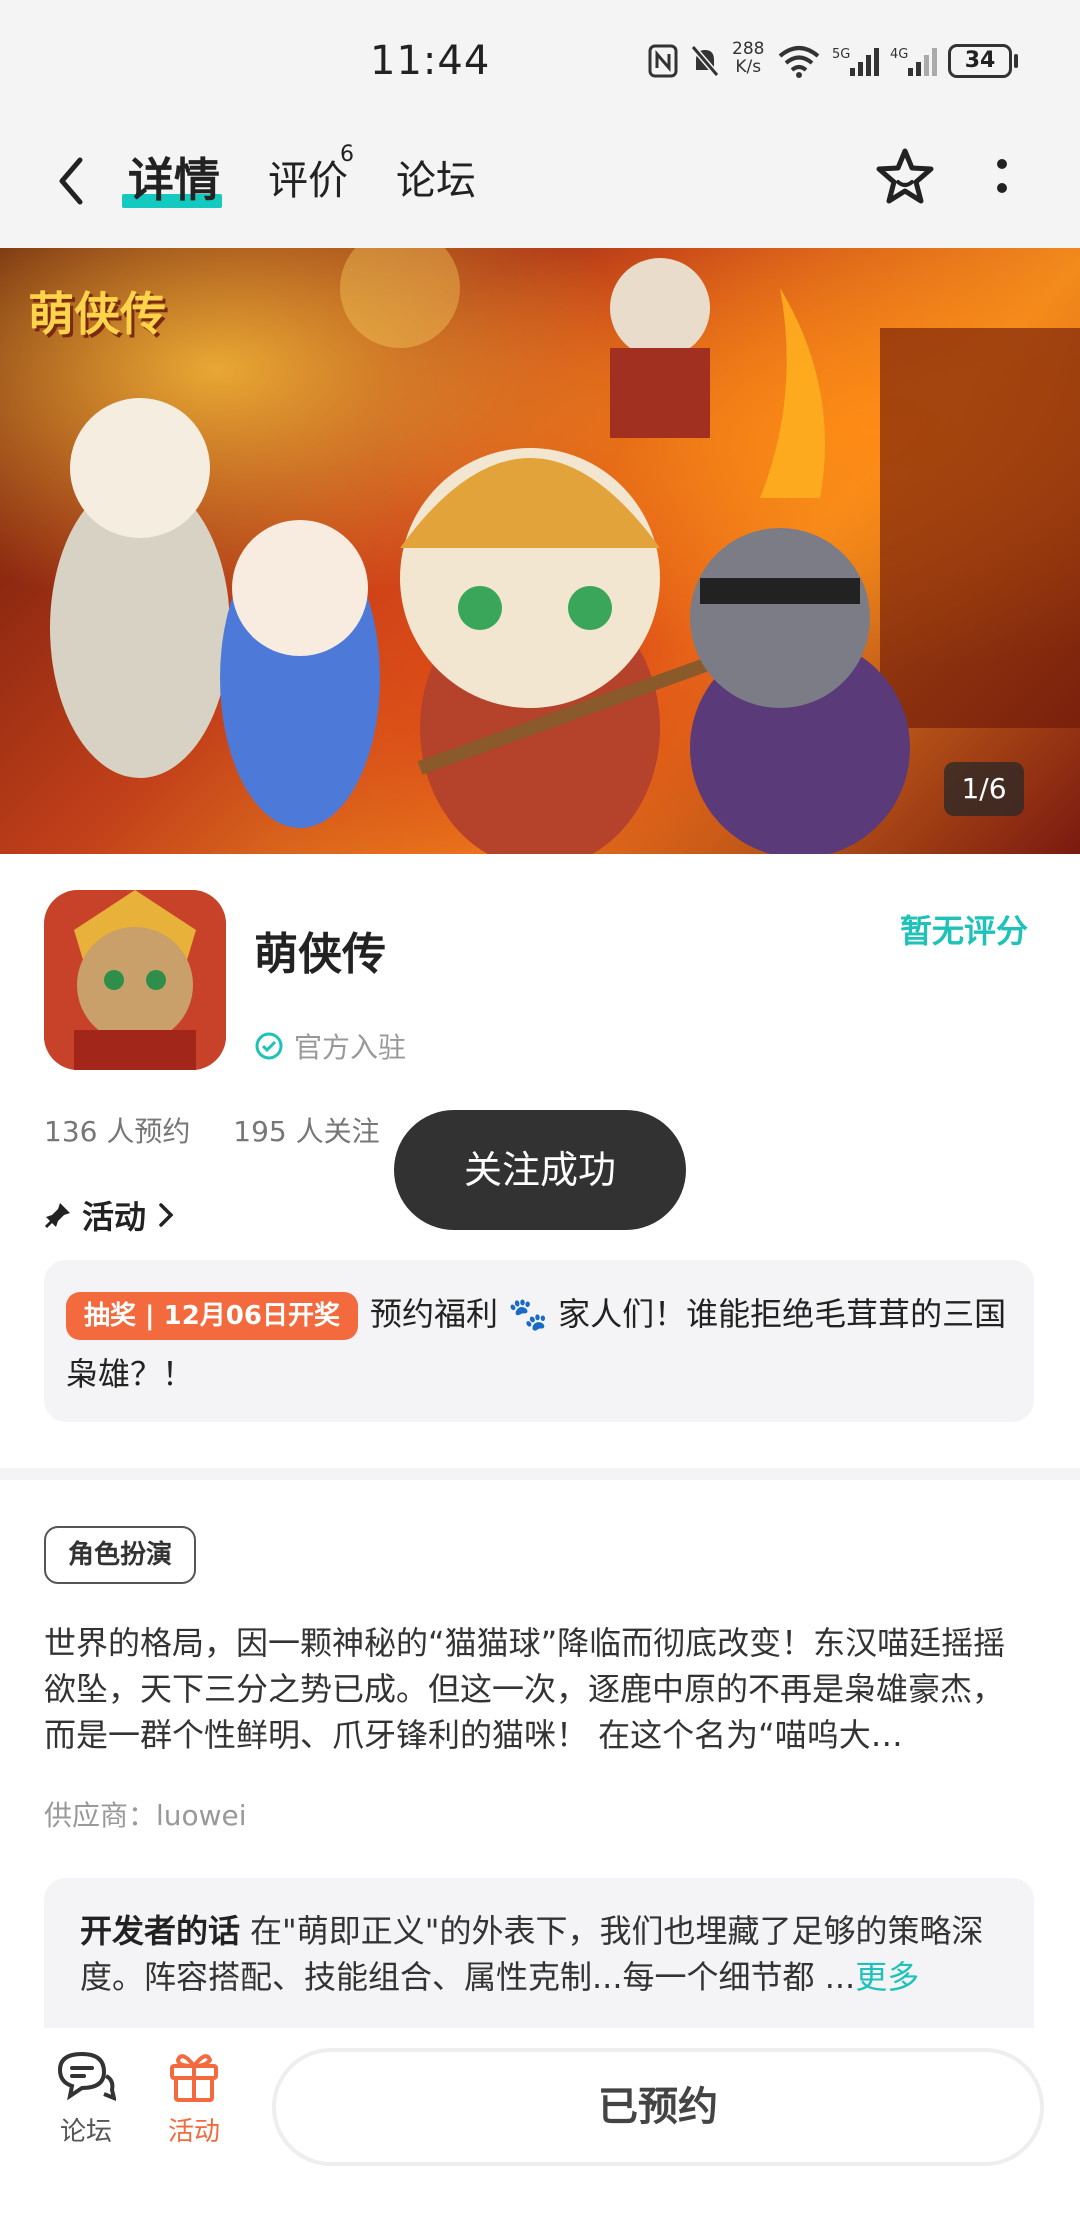  Describe the element at coordinates (97, 314) in the screenshot. I see `banner-logo: 萌侠传` at that location.